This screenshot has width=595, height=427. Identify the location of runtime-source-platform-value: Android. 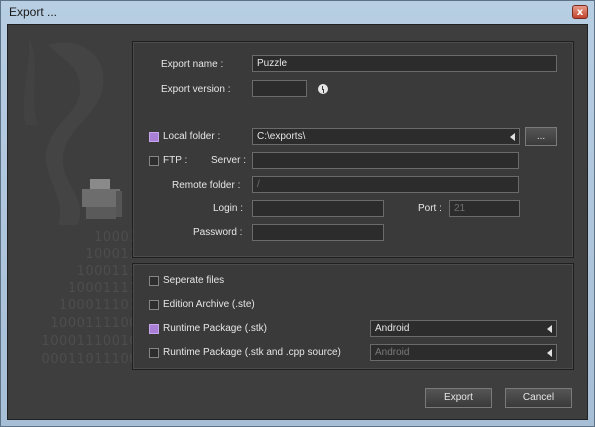
(392, 352).